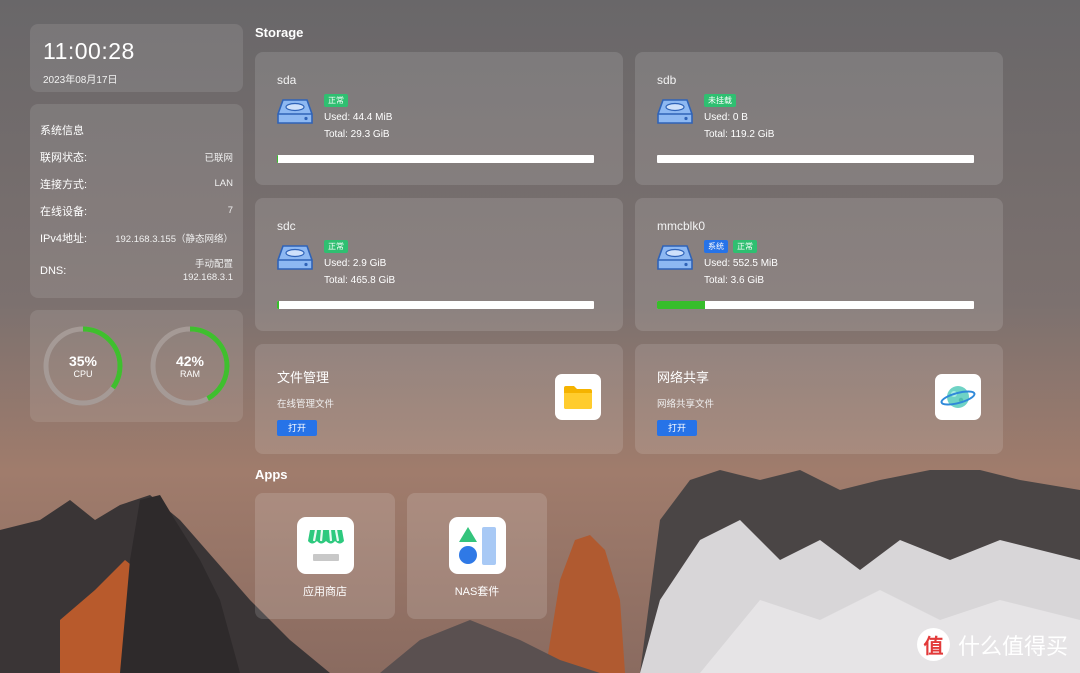 The width and height of the screenshot is (1080, 673). What do you see at coordinates (136, 156) in the screenshot?
I see `network-status-row: 联网状态: 已联网` at bounding box center [136, 156].